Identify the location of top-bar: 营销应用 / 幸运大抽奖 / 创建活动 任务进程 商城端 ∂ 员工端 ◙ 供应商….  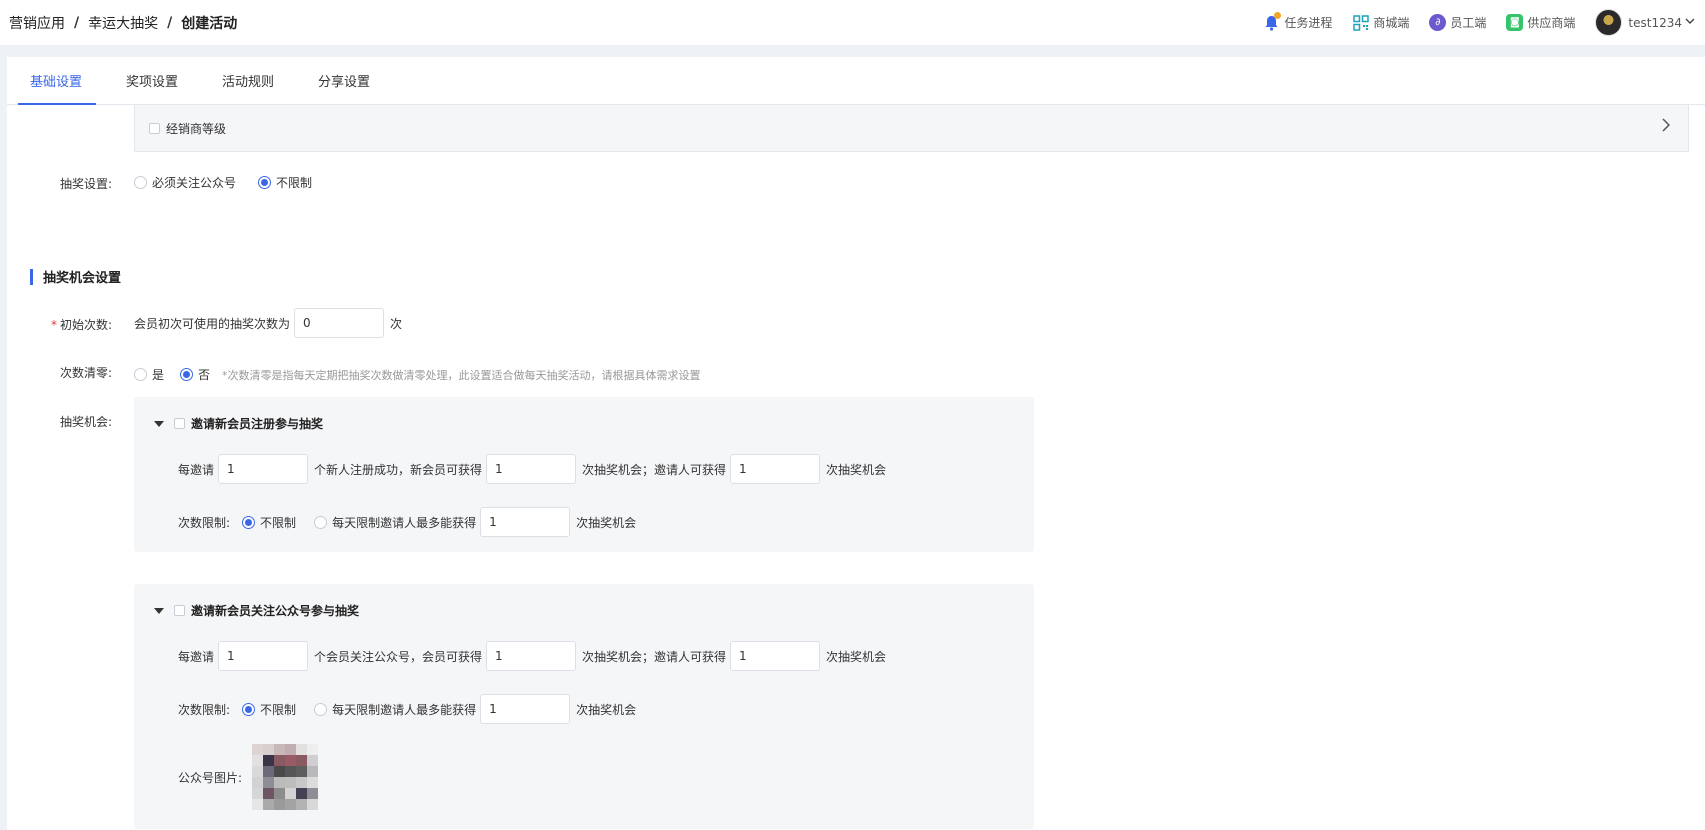
(852, 23).